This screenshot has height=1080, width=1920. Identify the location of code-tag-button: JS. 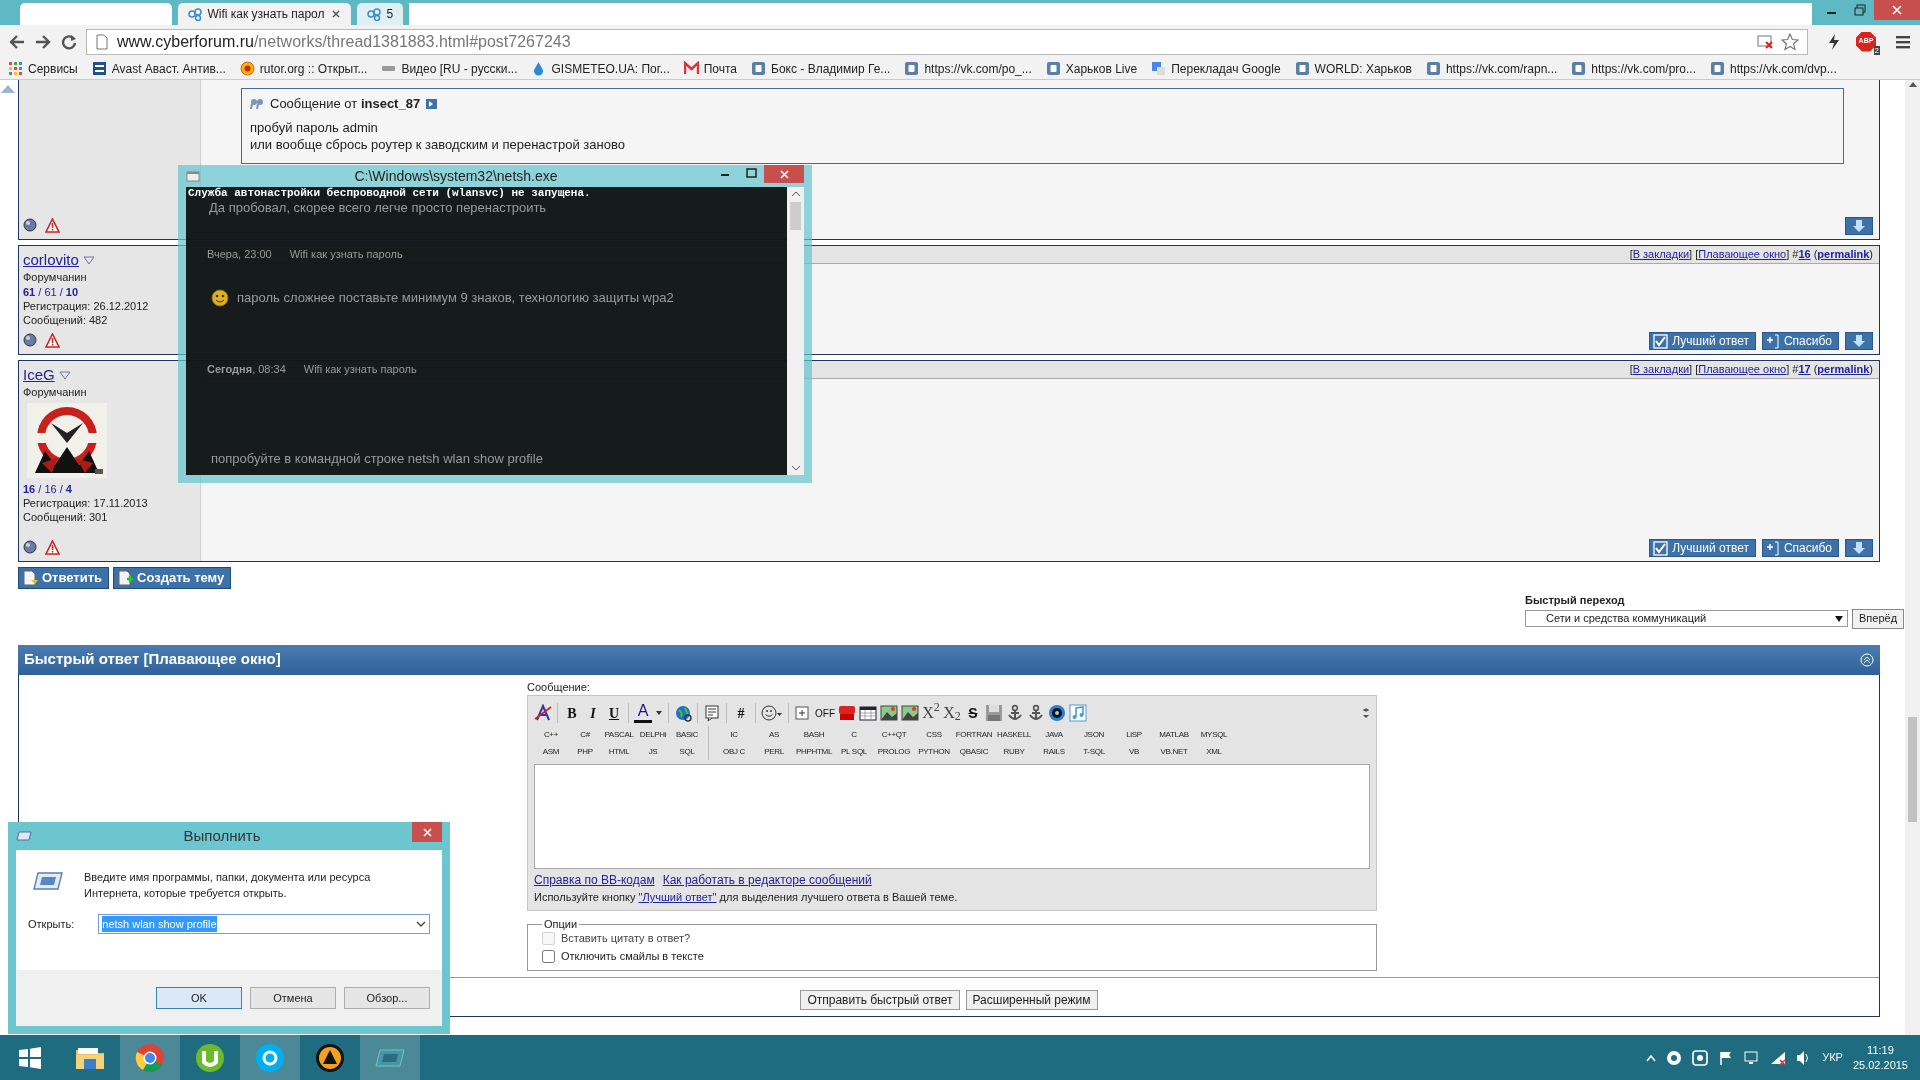
(653, 751).